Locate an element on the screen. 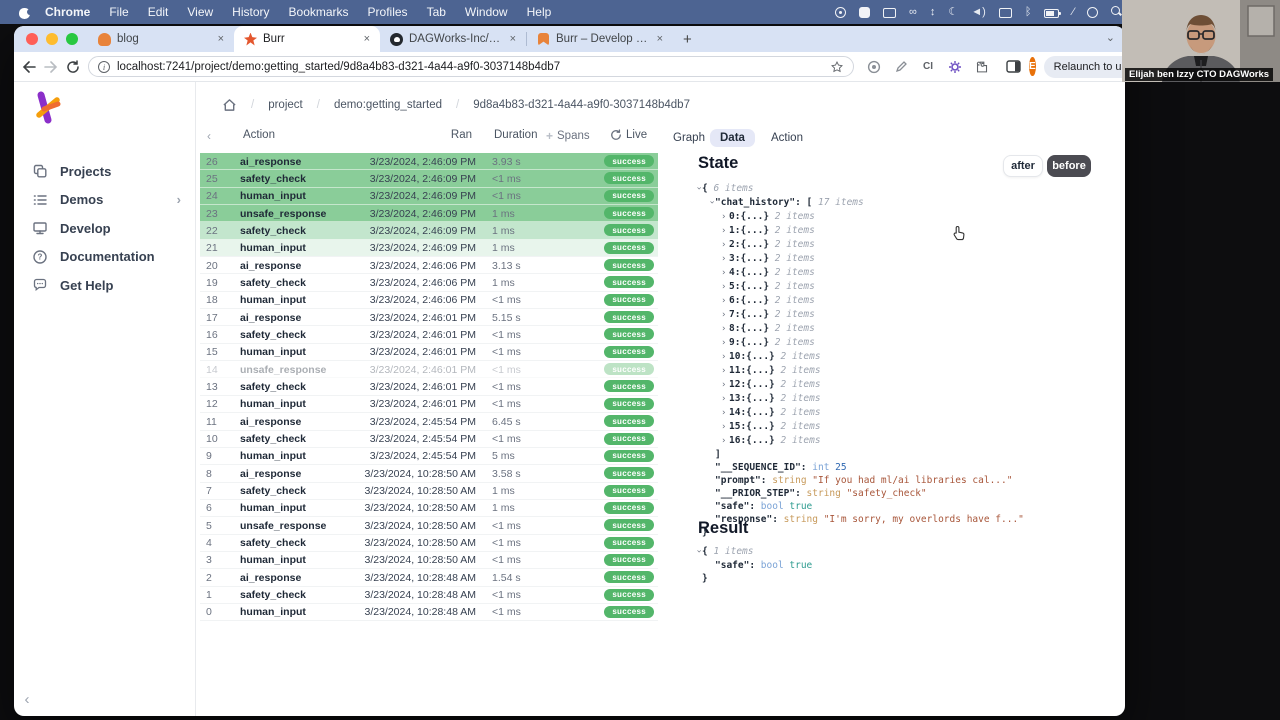  column-header-spans: + Spans is located at coordinates (568, 136).